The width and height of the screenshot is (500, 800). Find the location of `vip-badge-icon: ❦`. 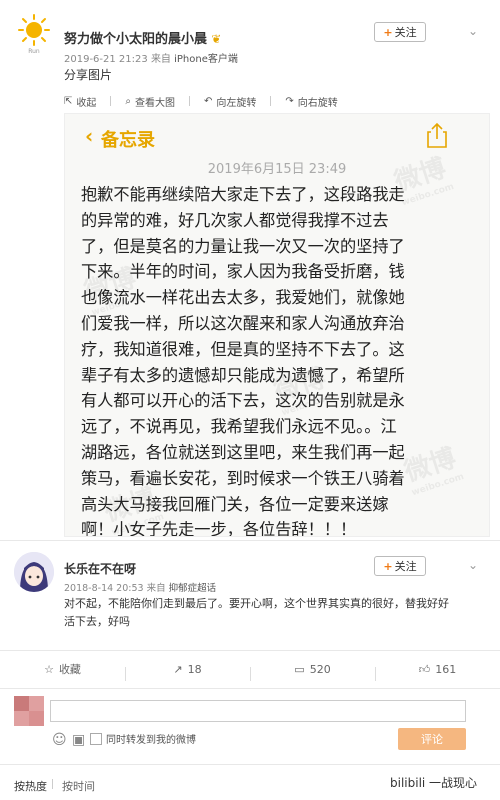

vip-badge-icon: ❦ is located at coordinates (214, 39).